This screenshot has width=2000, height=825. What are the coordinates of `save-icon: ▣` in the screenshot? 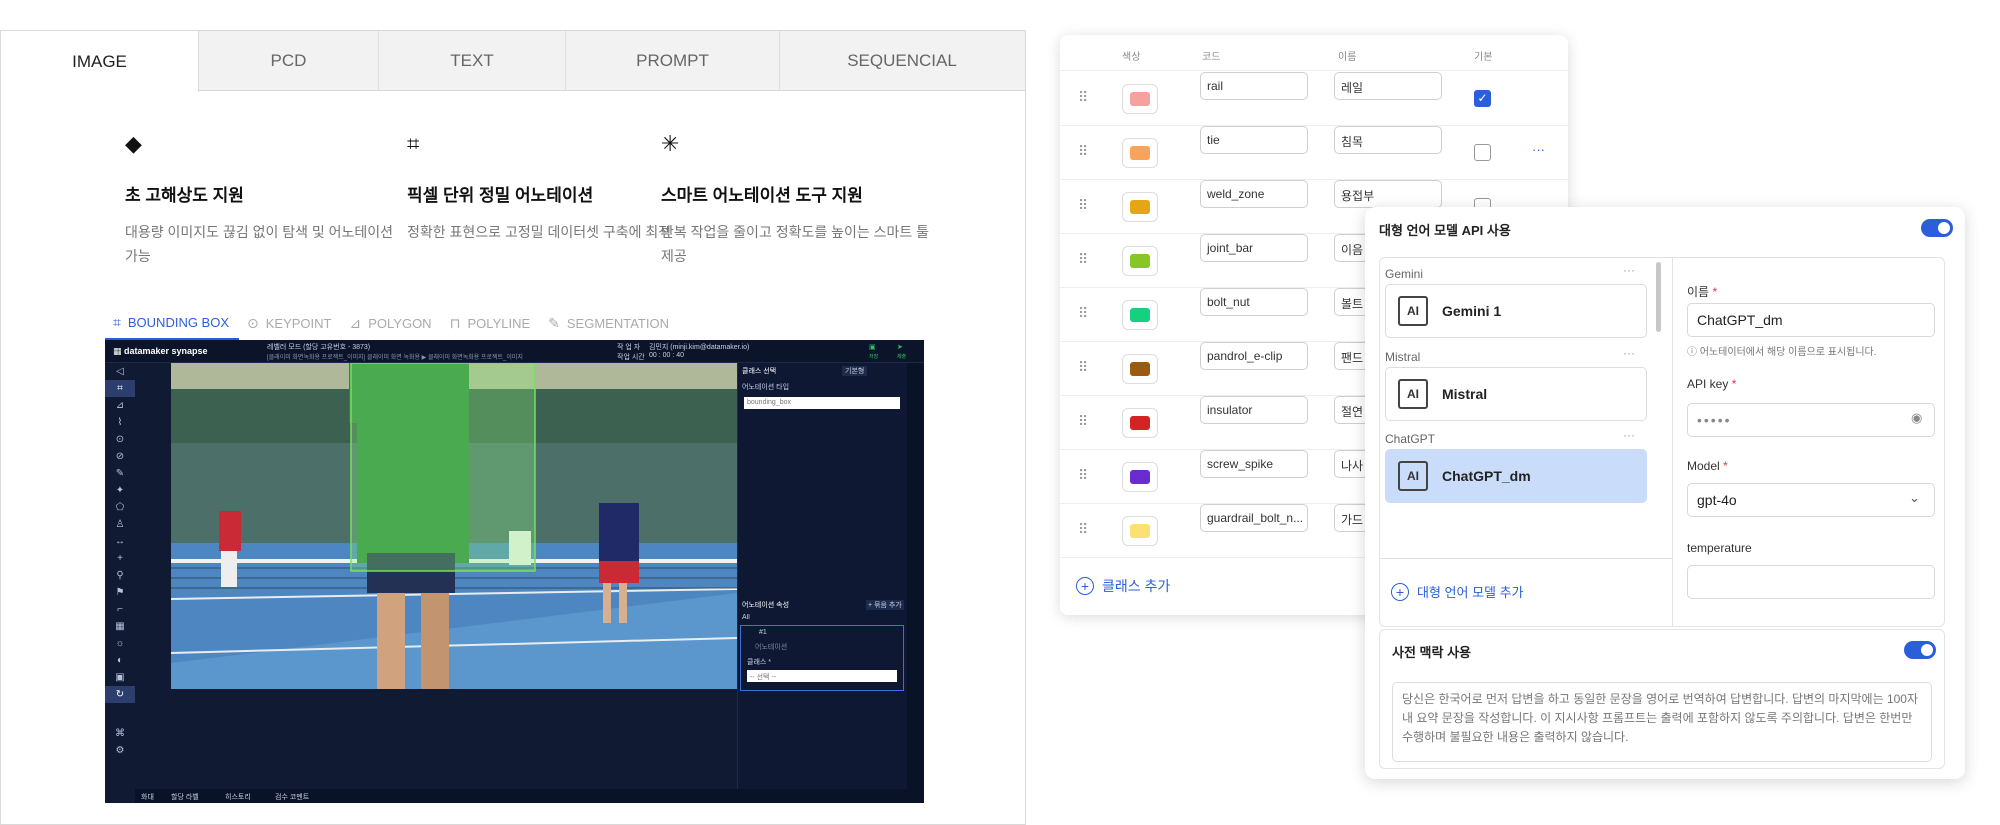 It's located at (872, 347).